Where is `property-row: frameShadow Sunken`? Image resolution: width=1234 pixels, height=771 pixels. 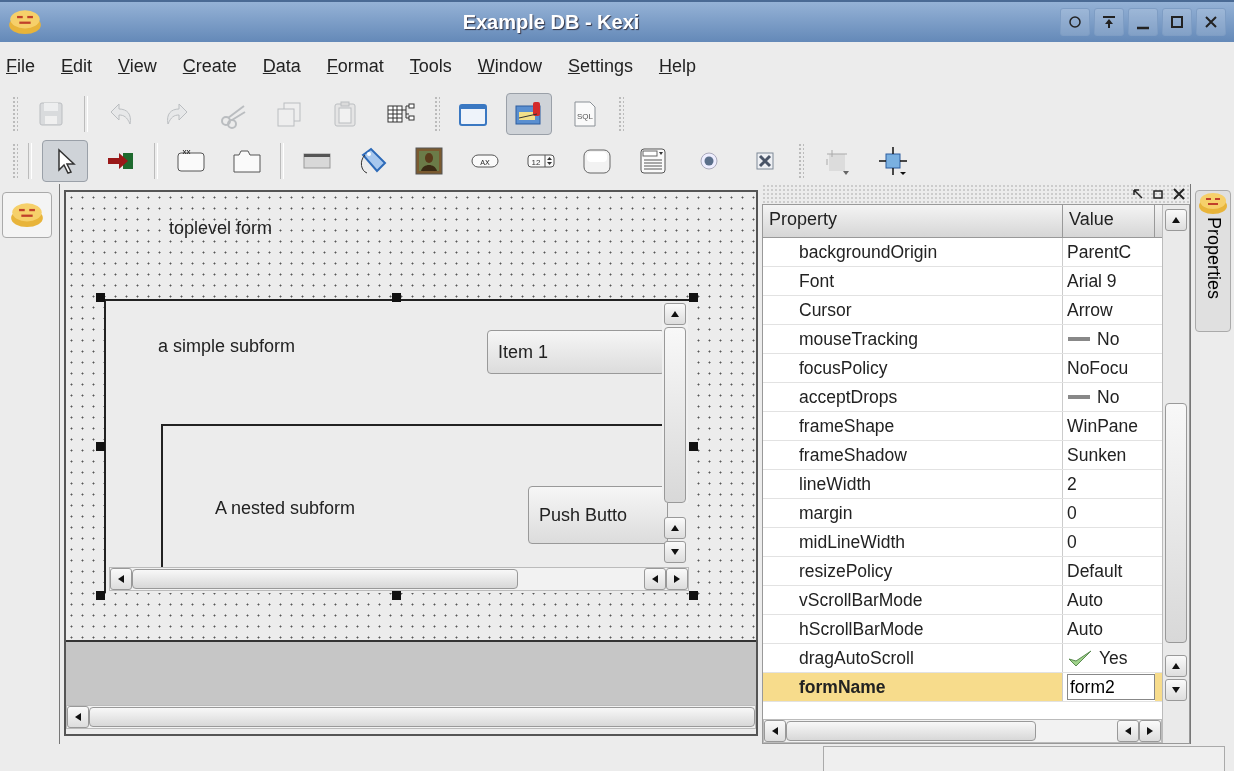 property-row: frameShadow Sunken is located at coordinates (962, 455).